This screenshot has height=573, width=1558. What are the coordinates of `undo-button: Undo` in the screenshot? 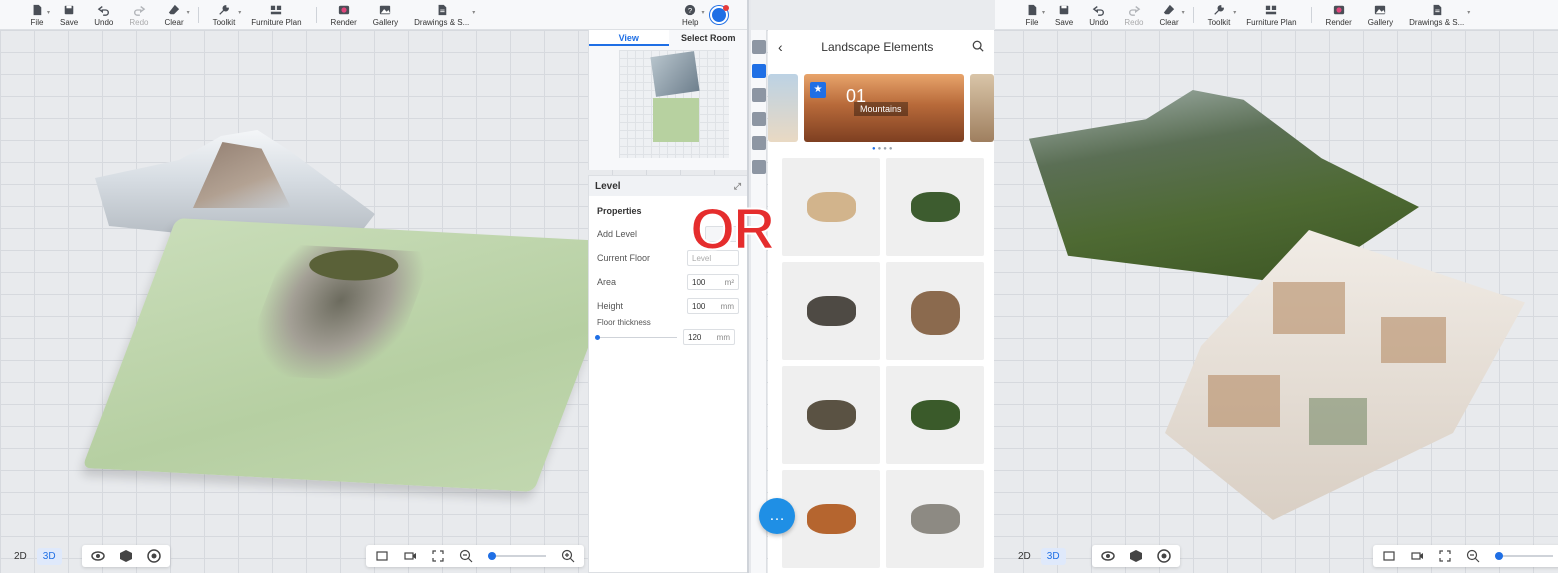 It's located at (103, 14).